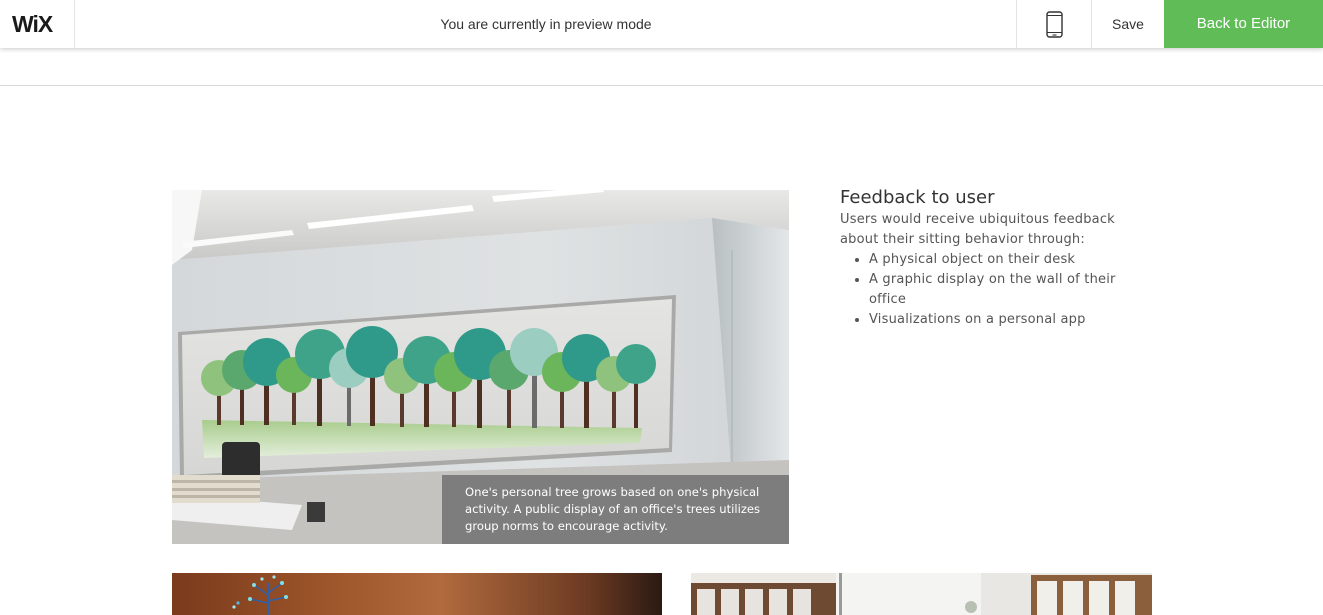  I want to click on preview-mode-message: You are currently in preview mode, so click(546, 24).